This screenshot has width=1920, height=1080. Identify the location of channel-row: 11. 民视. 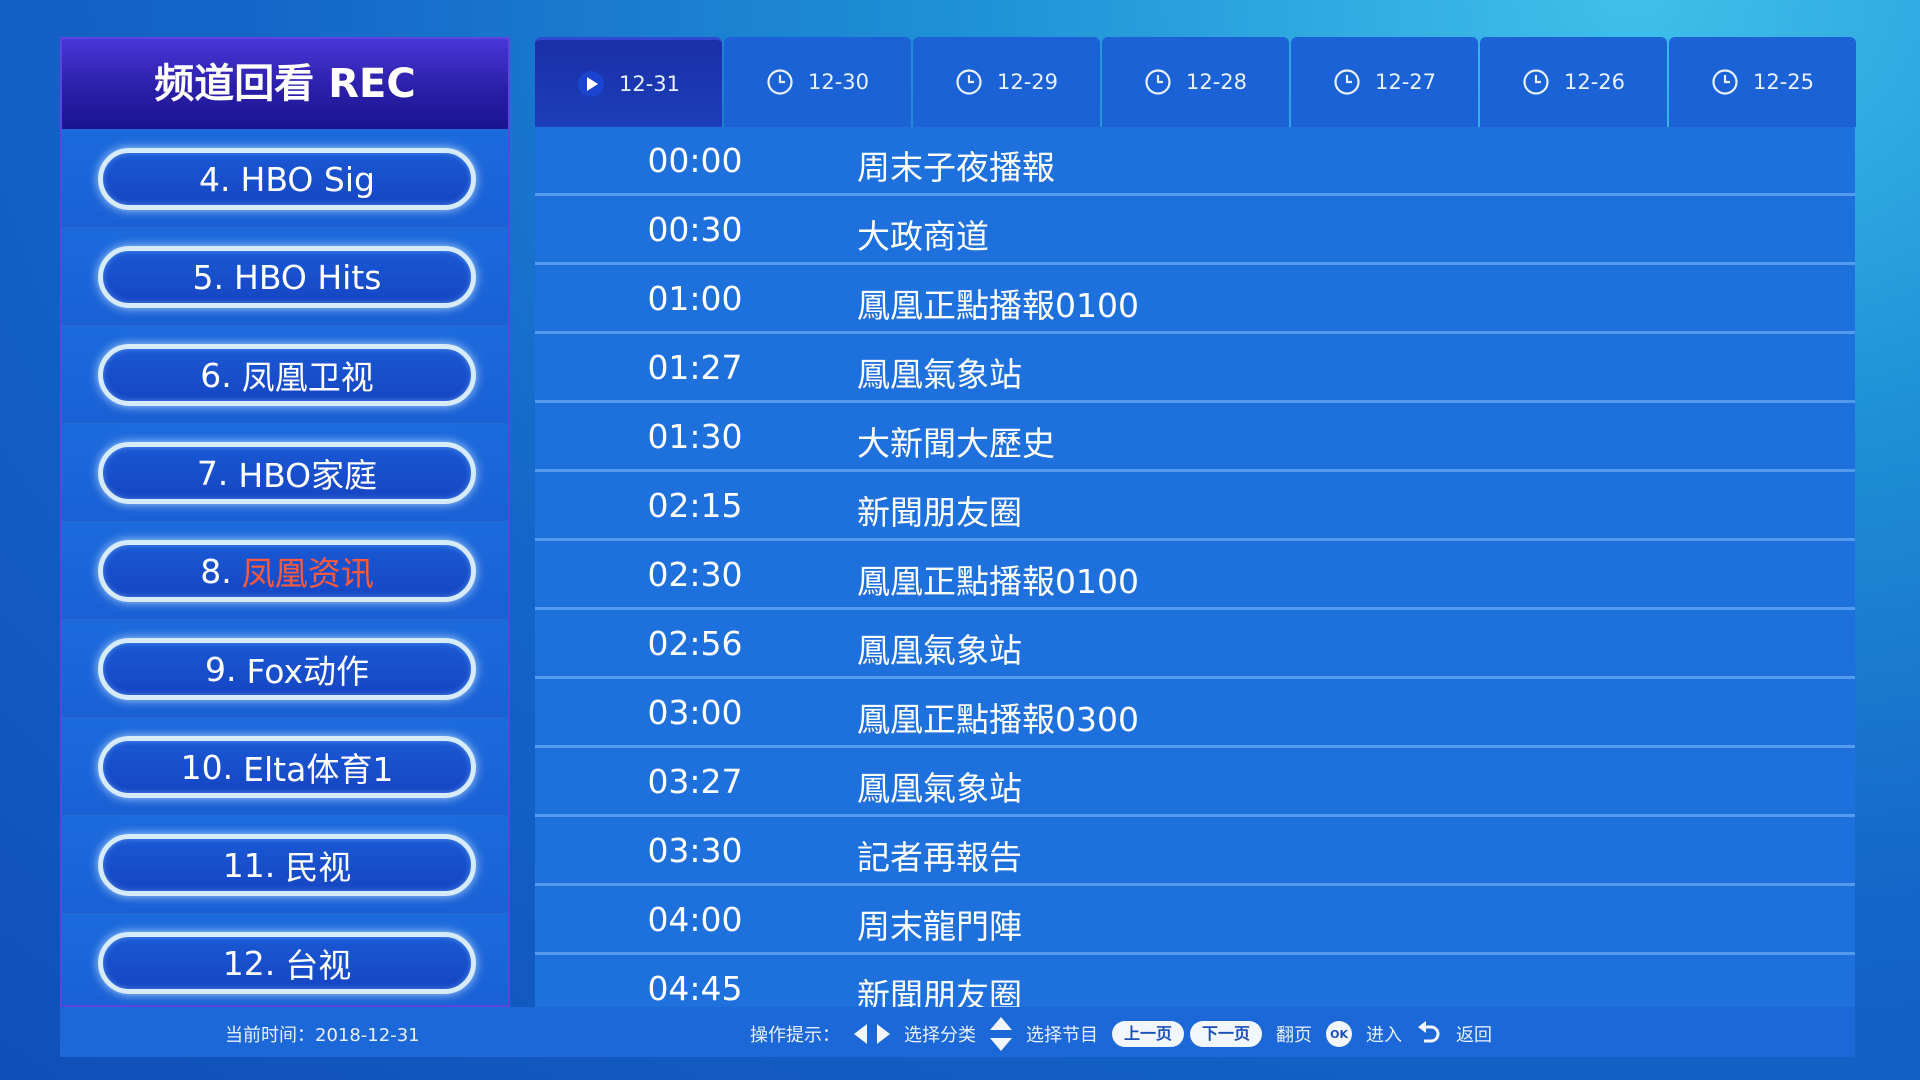
(285, 864).